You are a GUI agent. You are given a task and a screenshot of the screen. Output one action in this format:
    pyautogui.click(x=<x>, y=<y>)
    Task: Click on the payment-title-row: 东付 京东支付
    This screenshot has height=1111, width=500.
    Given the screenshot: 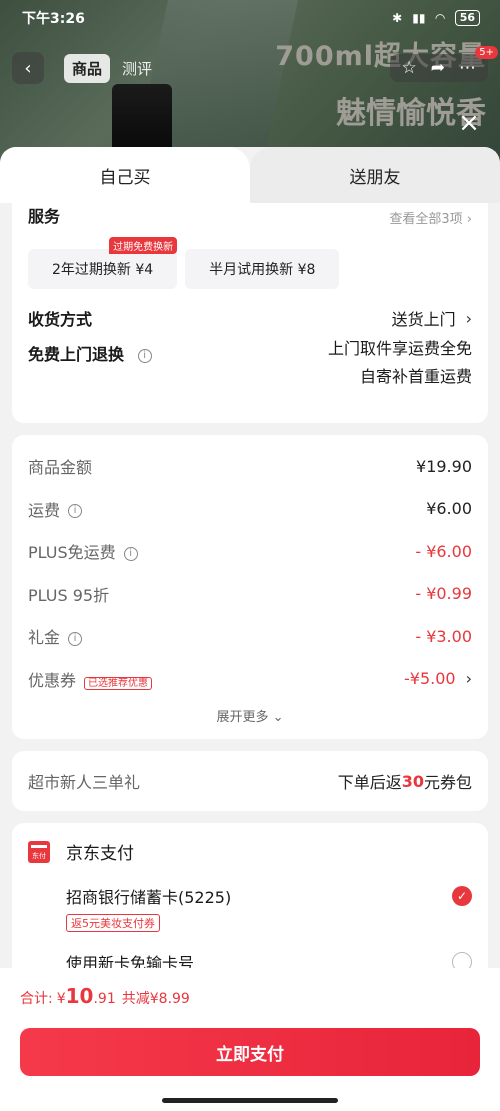 What is the action you would take?
    pyautogui.click(x=250, y=851)
    